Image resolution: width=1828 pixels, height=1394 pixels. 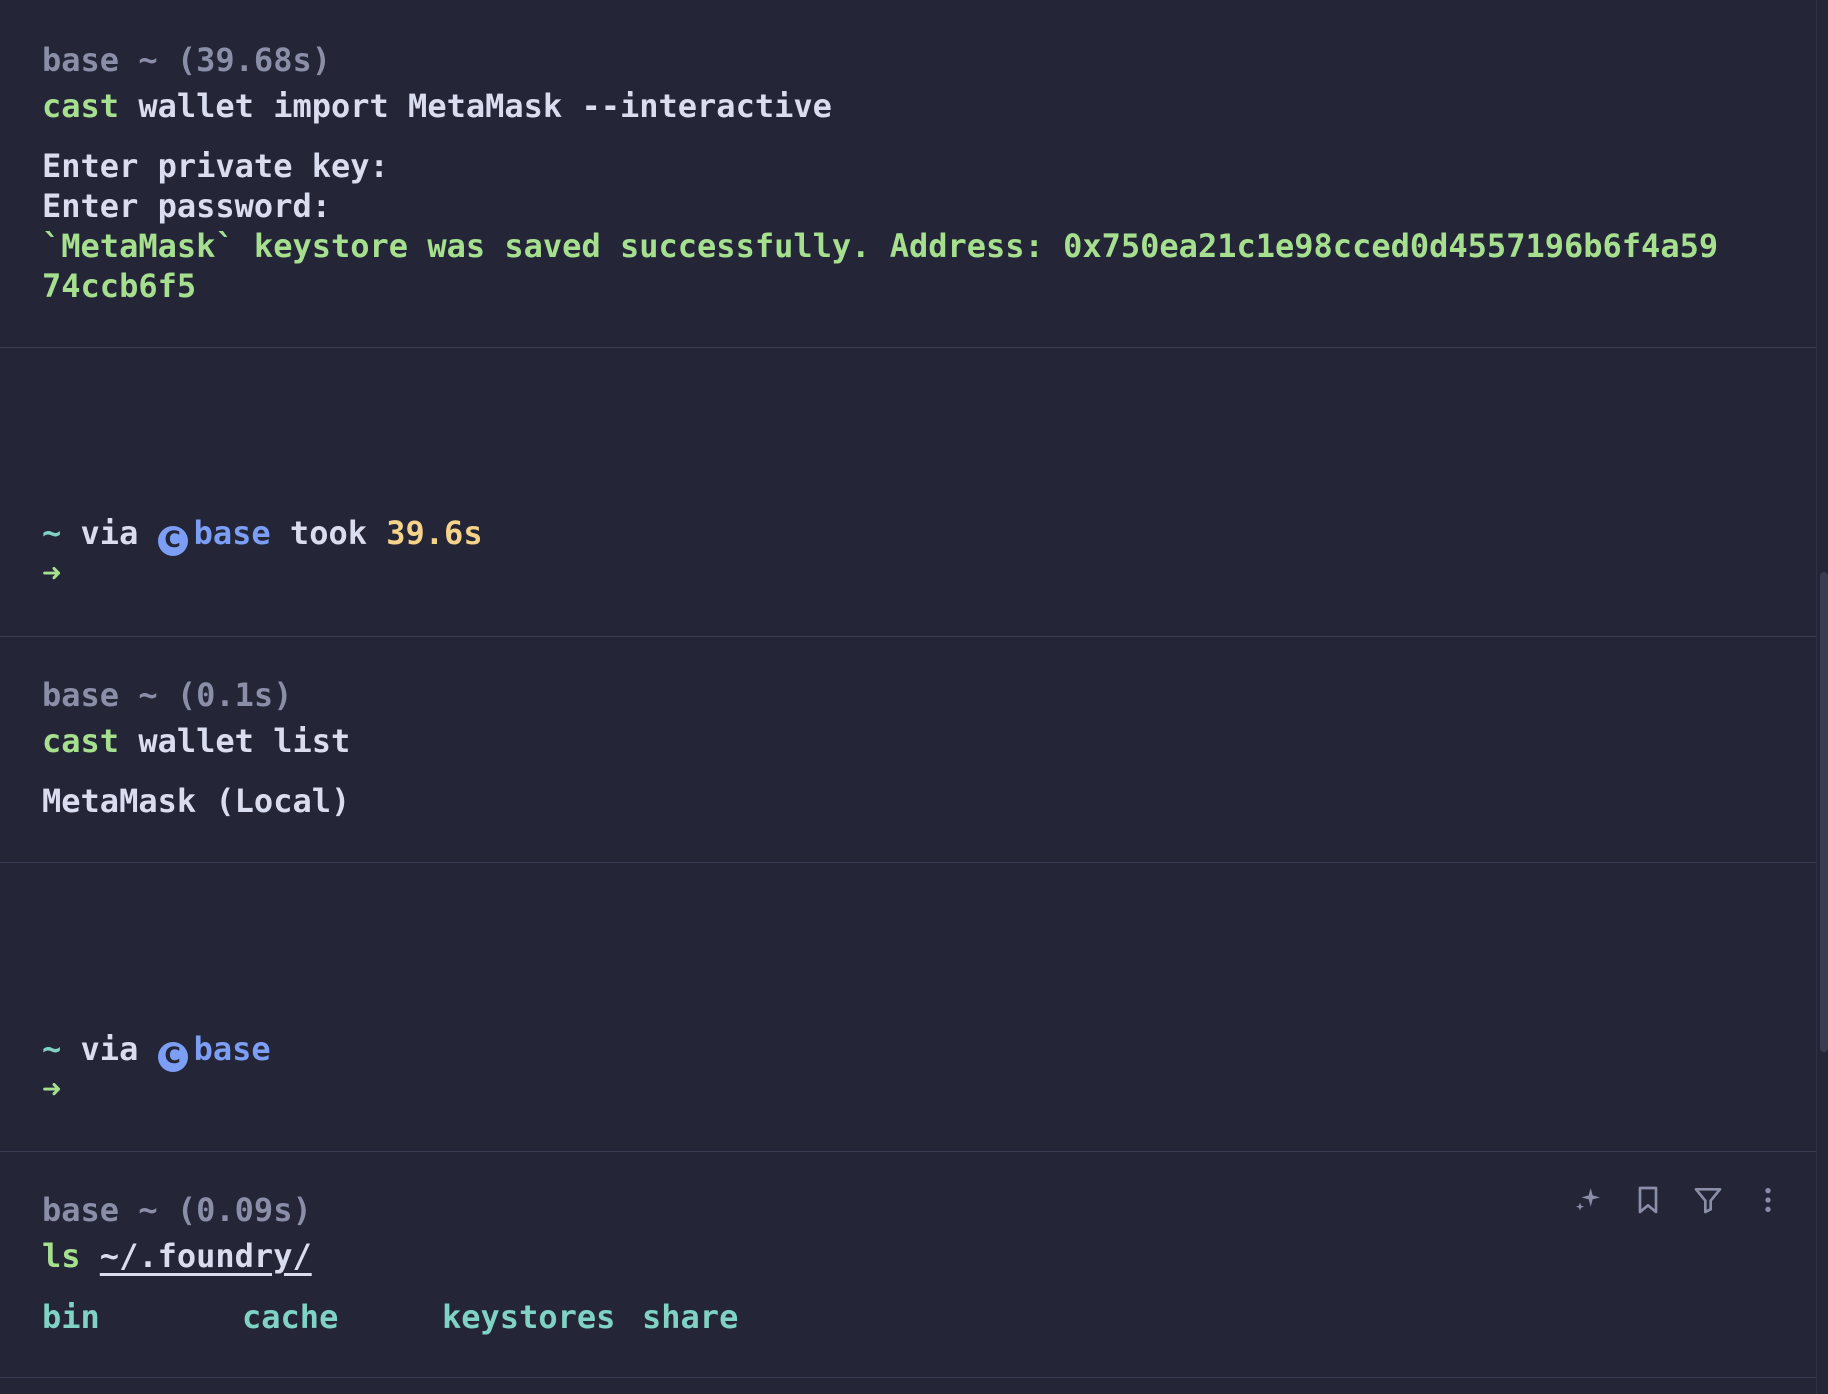 What do you see at coordinates (475, 106) in the screenshot?
I see `command-args: wallet import MetaMask --interactive` at bounding box center [475, 106].